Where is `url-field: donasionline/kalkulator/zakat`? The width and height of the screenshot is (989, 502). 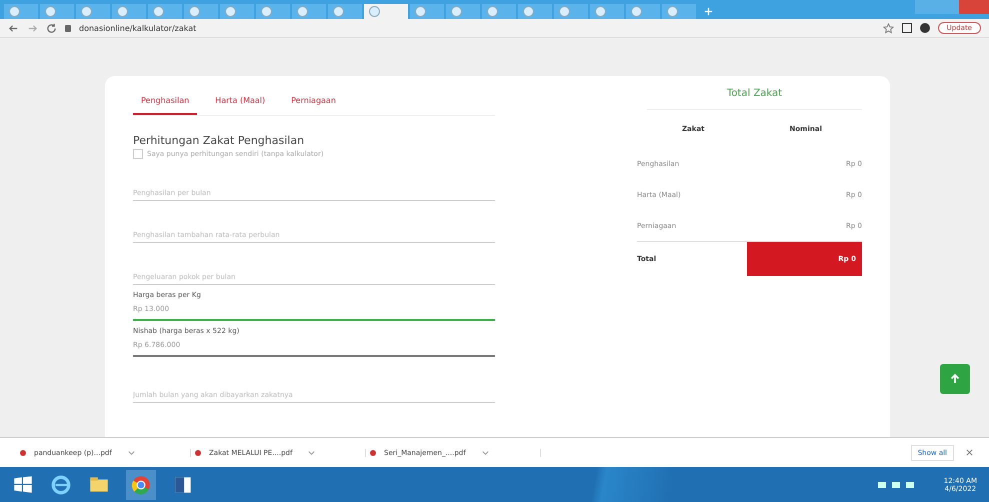 url-field: donasionline/kalkulator/zakat is located at coordinates (137, 28).